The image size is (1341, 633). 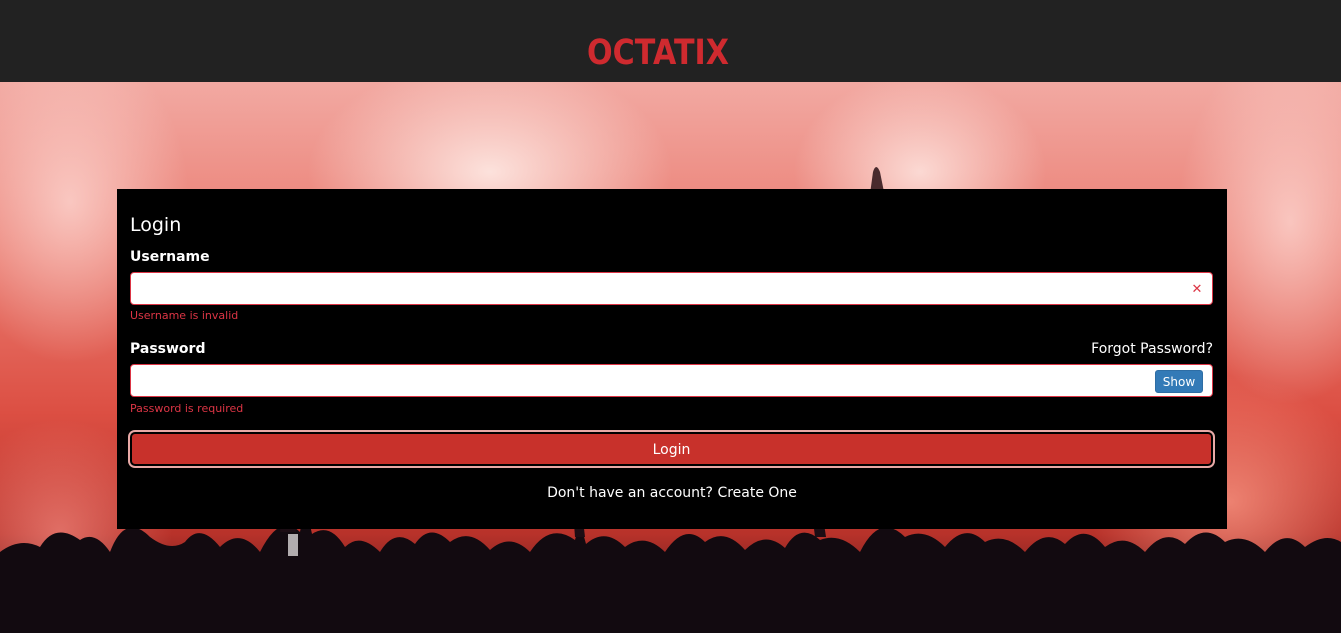 I want to click on password-label: Password, so click(x=168, y=349).